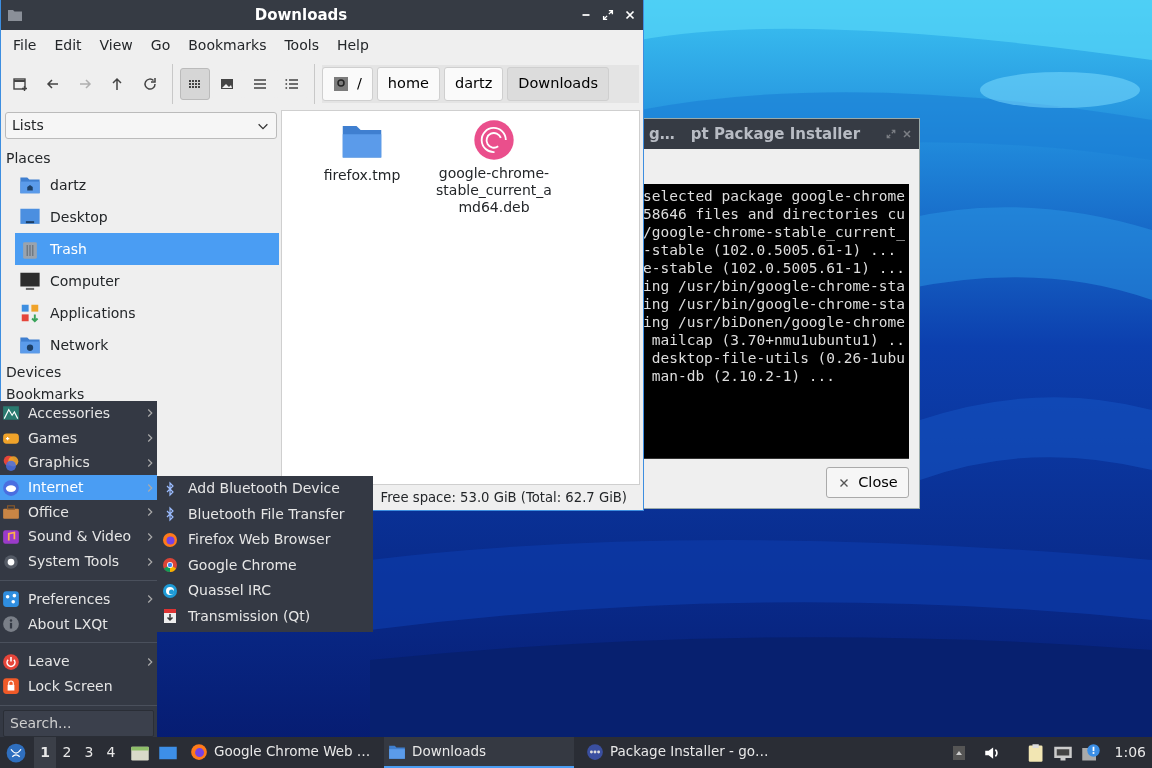 Image resolution: width=1152 pixels, height=768 pixels. What do you see at coordinates (78, 562) in the screenshot?
I see `menu-item: System Tools` at bounding box center [78, 562].